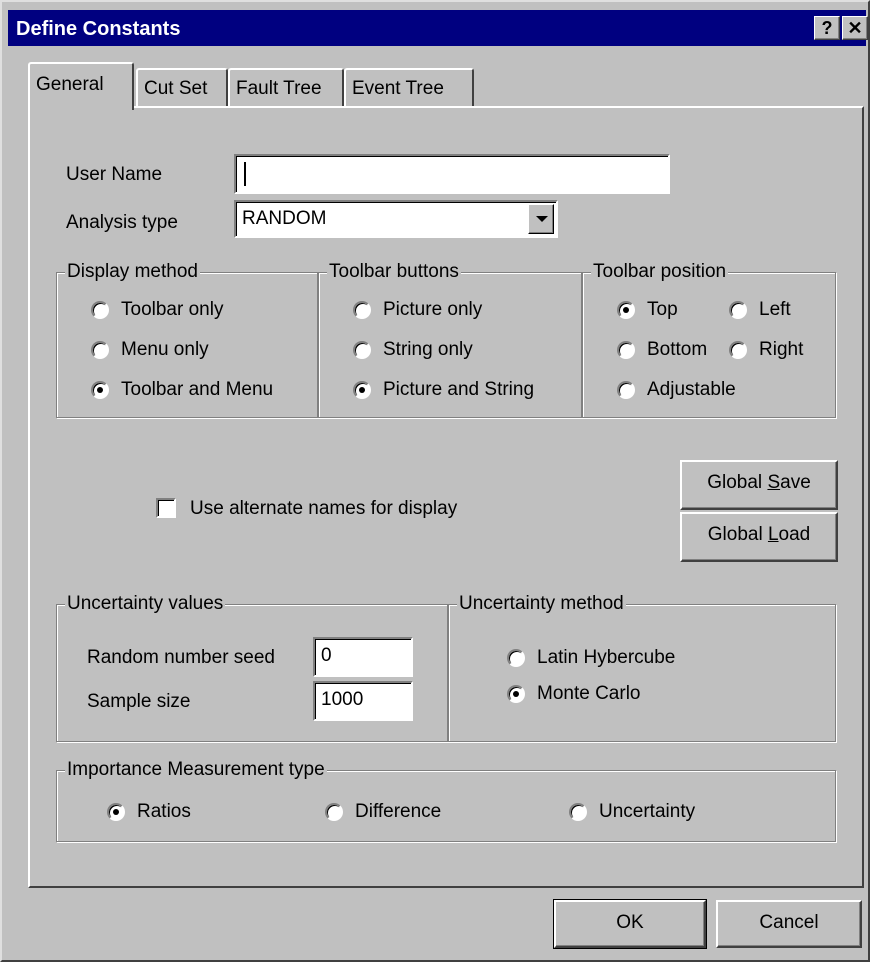 This screenshot has width=870, height=962. I want to click on radio-label: Toolbar only, so click(172, 309).